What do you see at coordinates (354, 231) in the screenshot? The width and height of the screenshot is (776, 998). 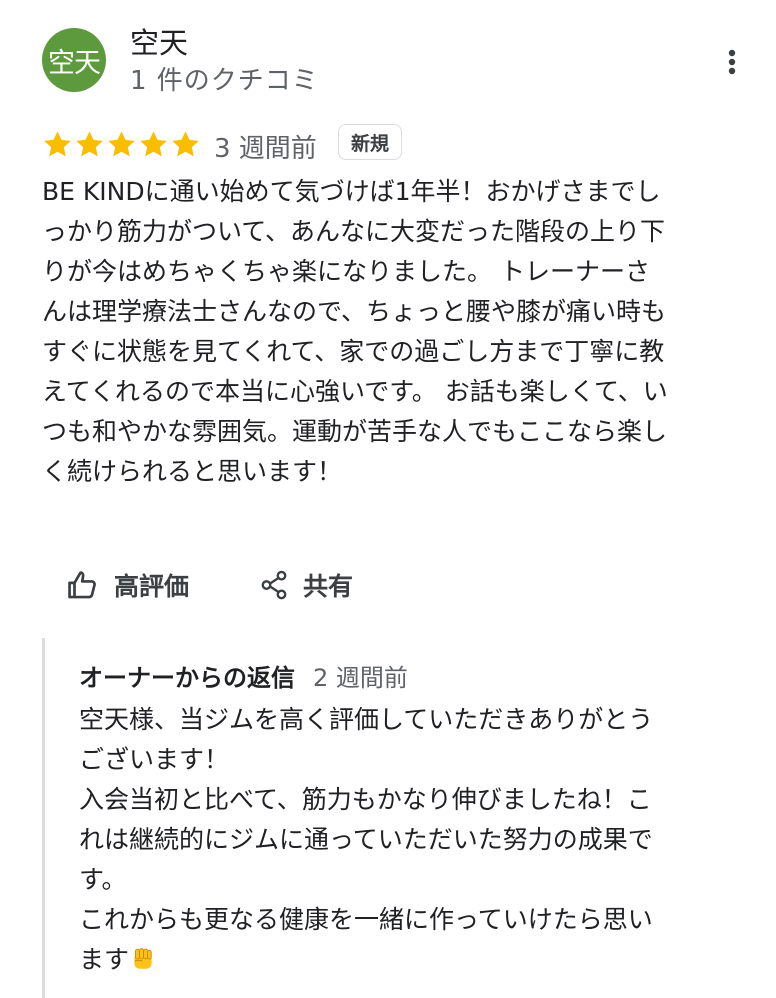 I see `review-text-line: っかり筋力がついて、あんなに大変だった階段の上り下` at bounding box center [354, 231].